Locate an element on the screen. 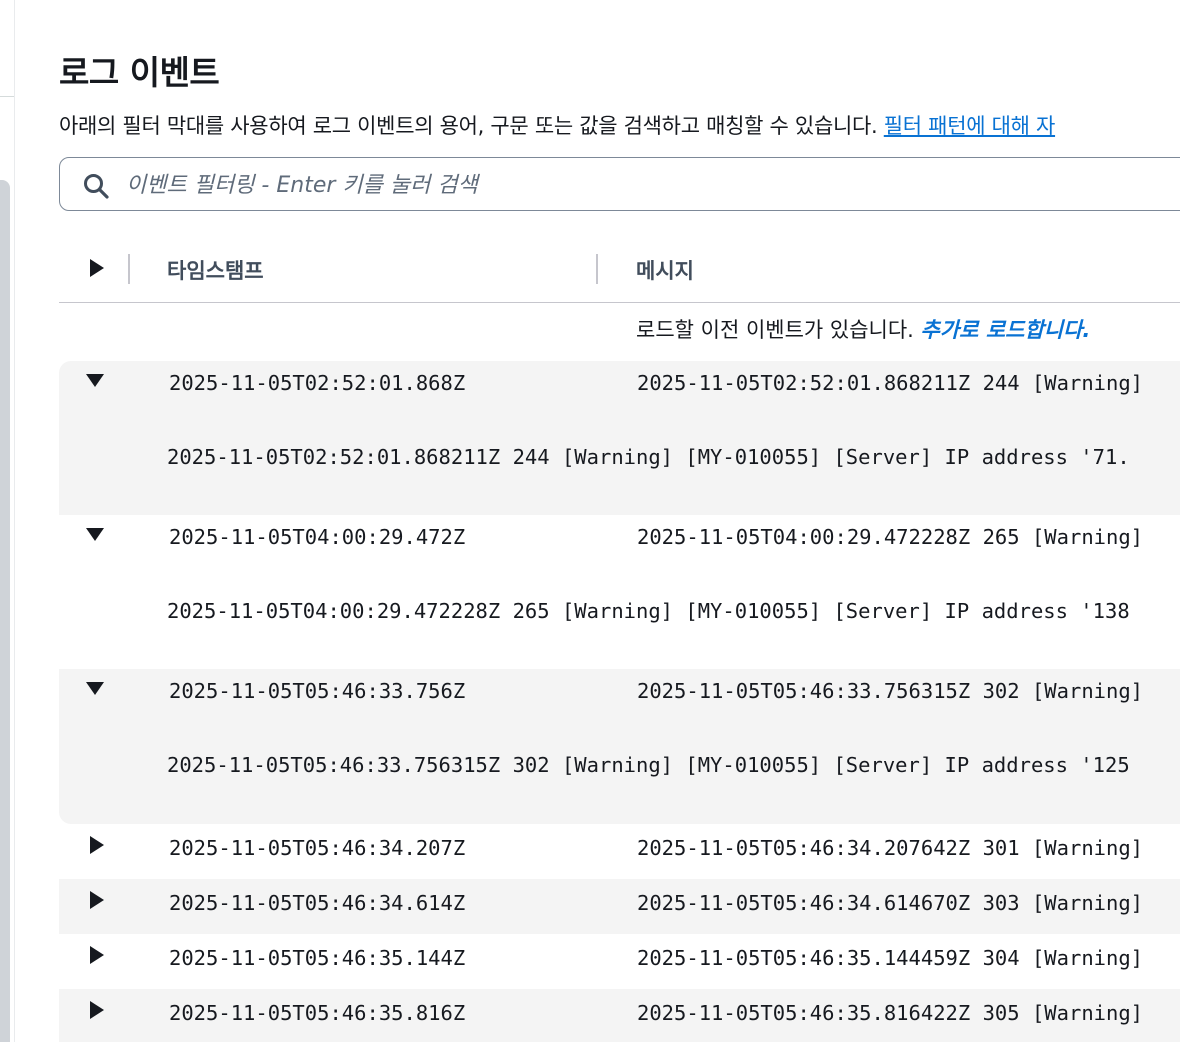  rail-divider is located at coordinates (7, 96).